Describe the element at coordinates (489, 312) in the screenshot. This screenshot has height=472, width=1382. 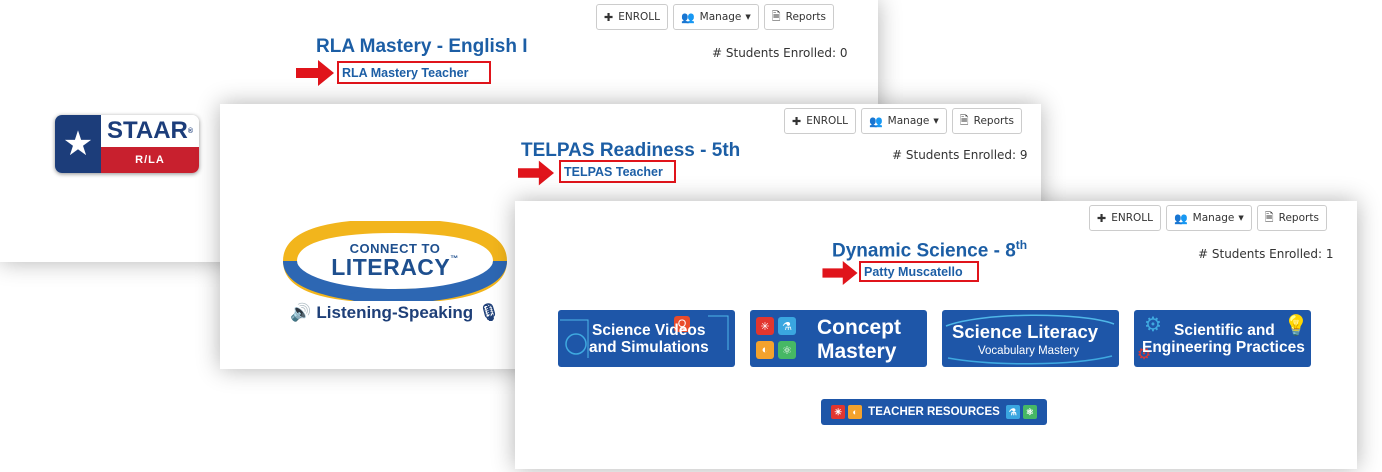
I see `microphone-icon: 🎙` at that location.